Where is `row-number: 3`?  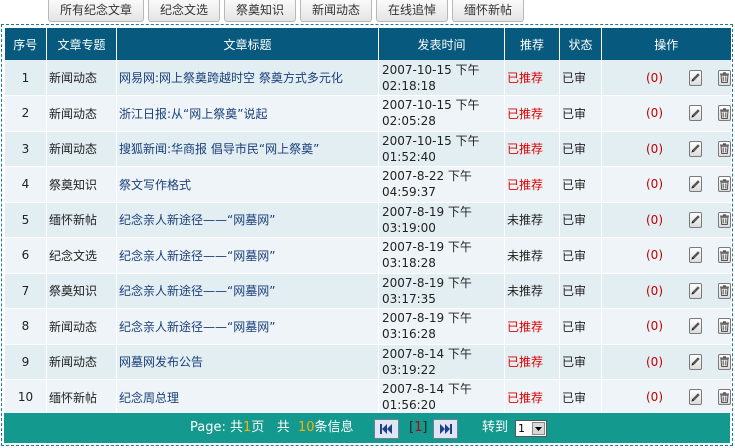
row-number: 3 is located at coordinates (25, 149).